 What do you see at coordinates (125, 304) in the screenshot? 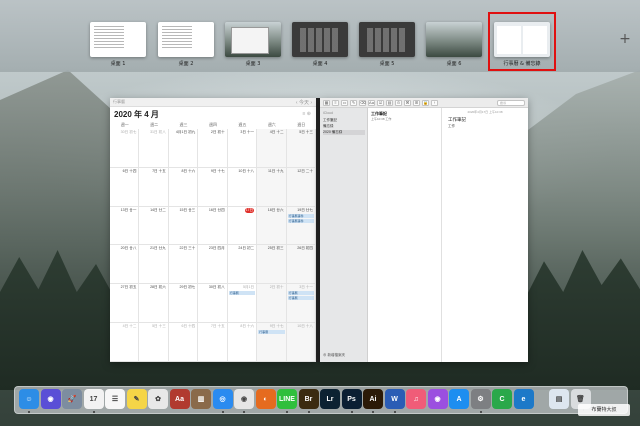
I see `calendar-day-cell: 27日 初五` at bounding box center [125, 304].